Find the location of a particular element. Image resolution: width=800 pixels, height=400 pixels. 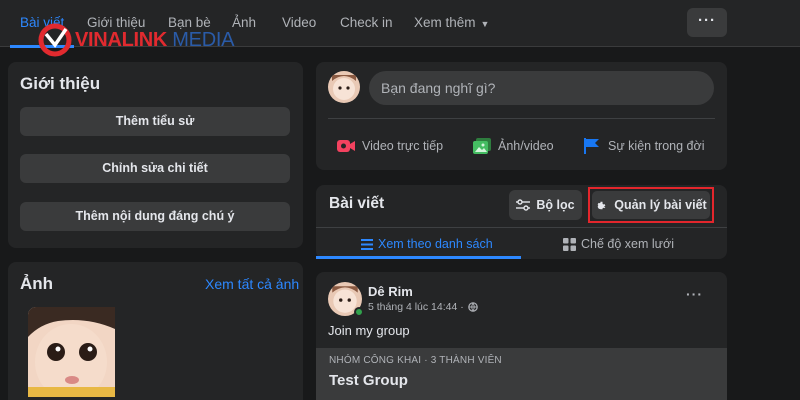

live-video-label: Video trực tiếp is located at coordinates (403, 146).